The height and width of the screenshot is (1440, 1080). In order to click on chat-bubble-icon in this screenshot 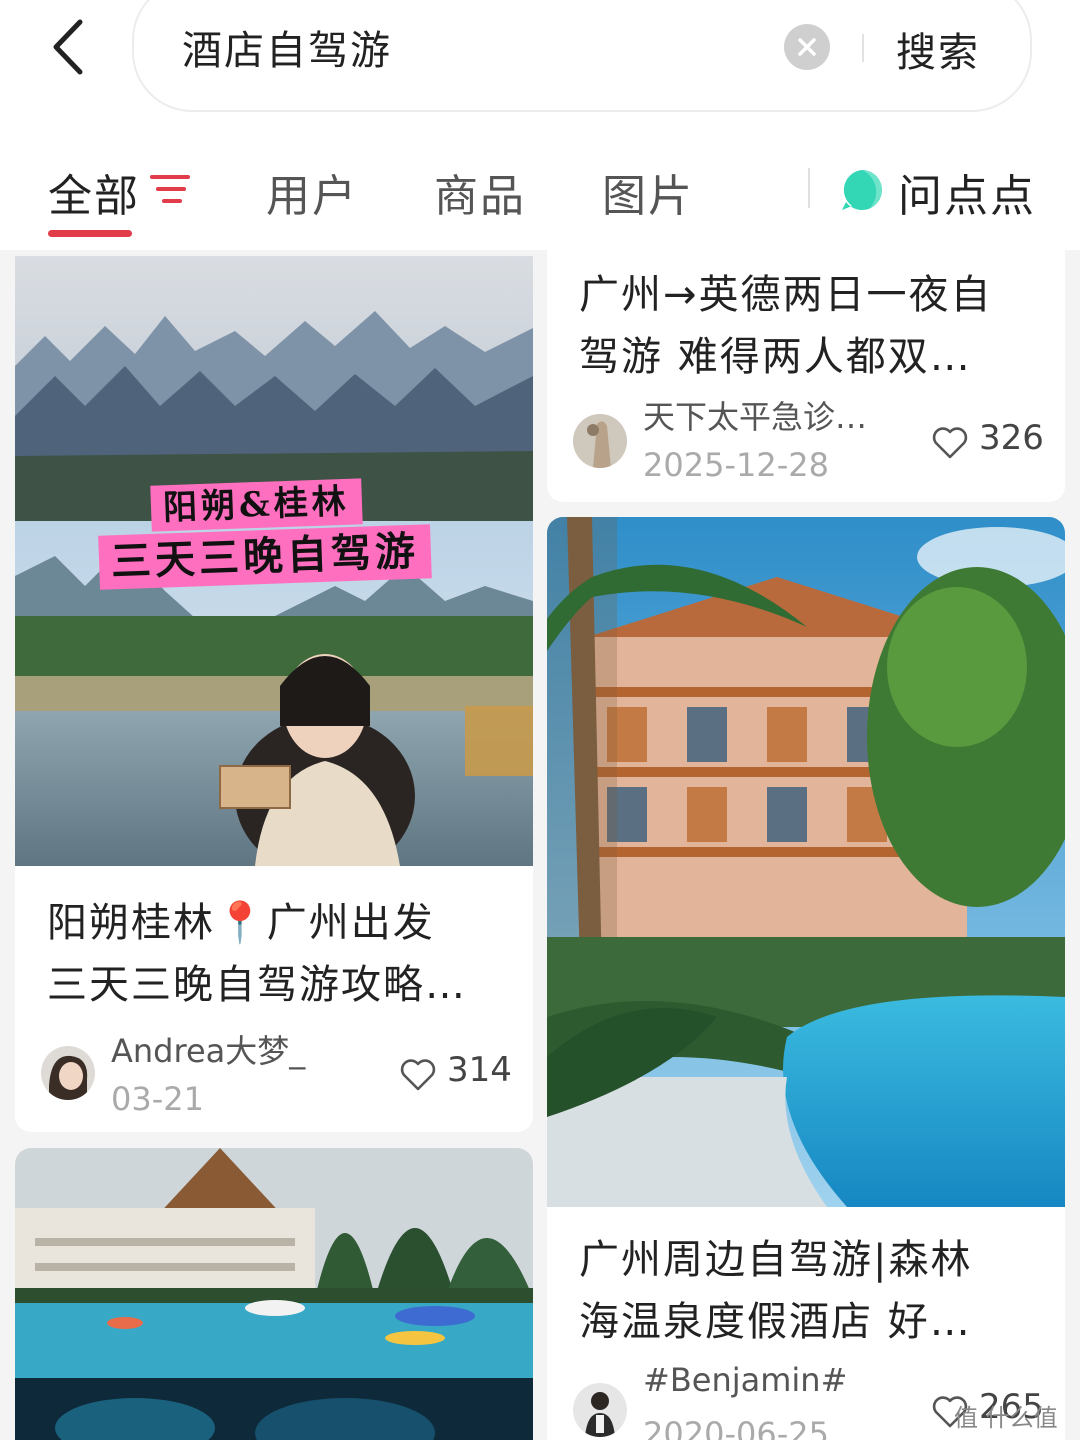, I will do `click(862, 190)`.